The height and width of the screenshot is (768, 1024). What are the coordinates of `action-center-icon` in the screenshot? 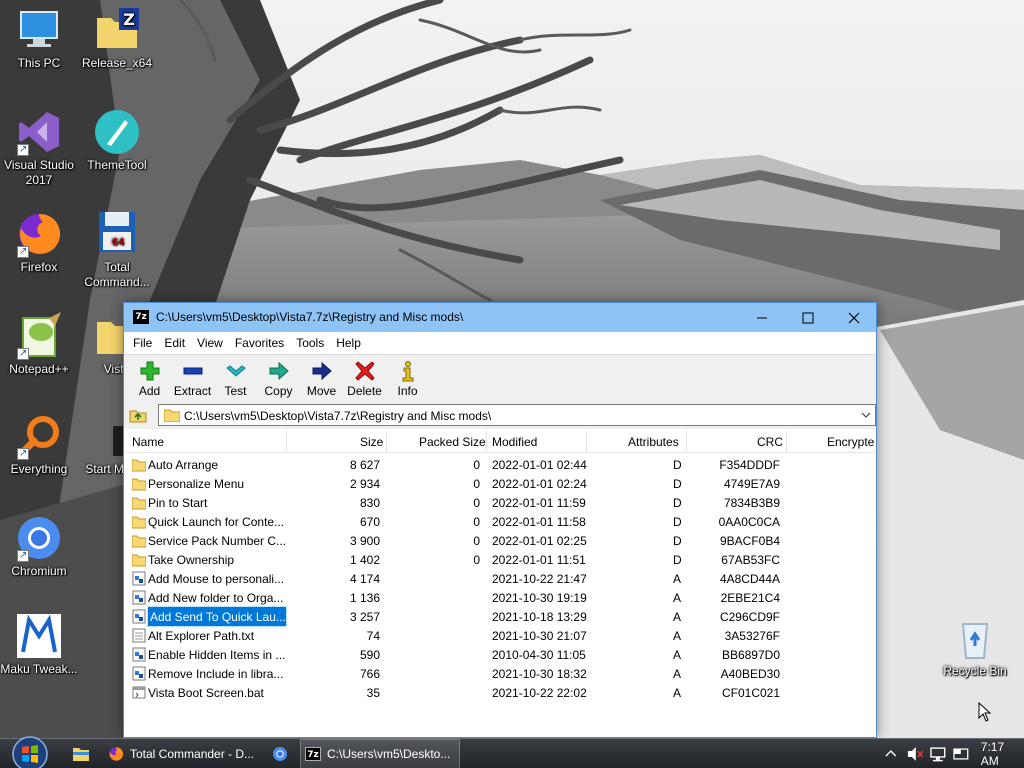 It's located at (961, 754).